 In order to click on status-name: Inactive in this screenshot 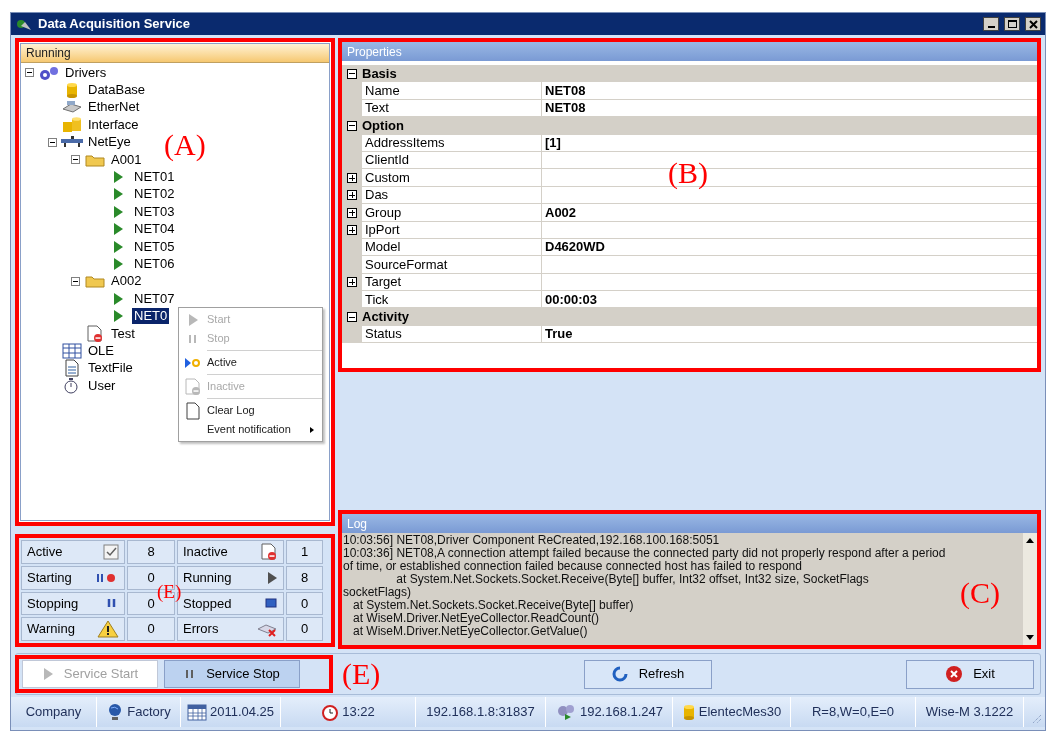, I will do `click(205, 552)`.